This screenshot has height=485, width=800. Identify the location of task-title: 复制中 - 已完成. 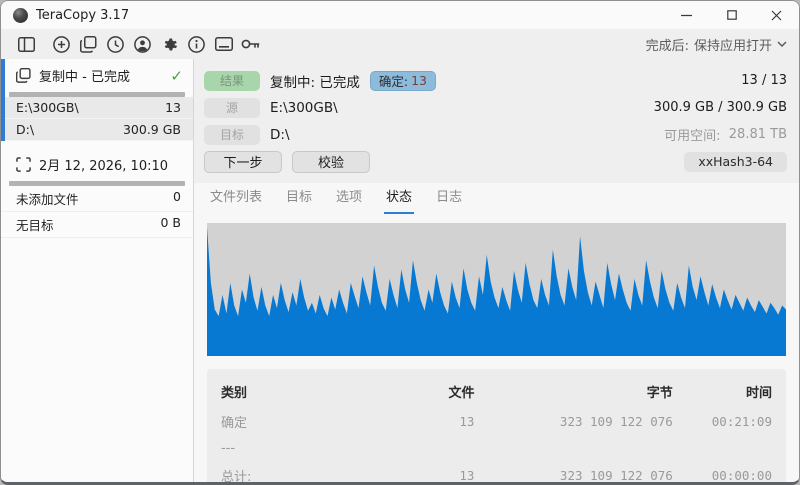
(84, 77).